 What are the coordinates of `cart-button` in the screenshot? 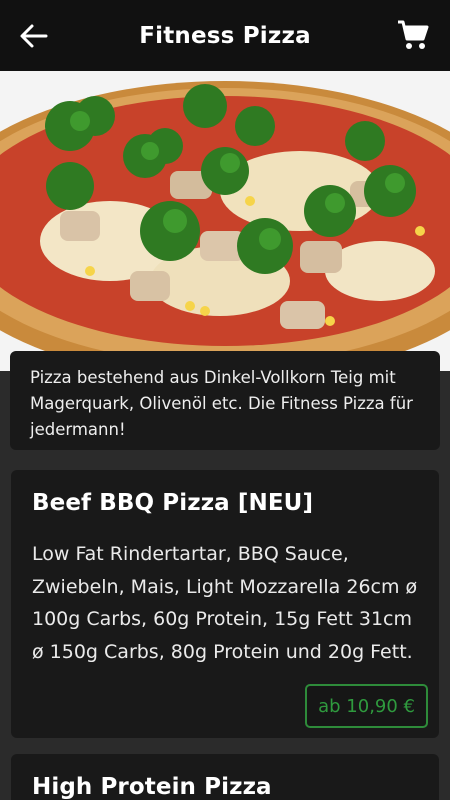 It's located at (413, 35).